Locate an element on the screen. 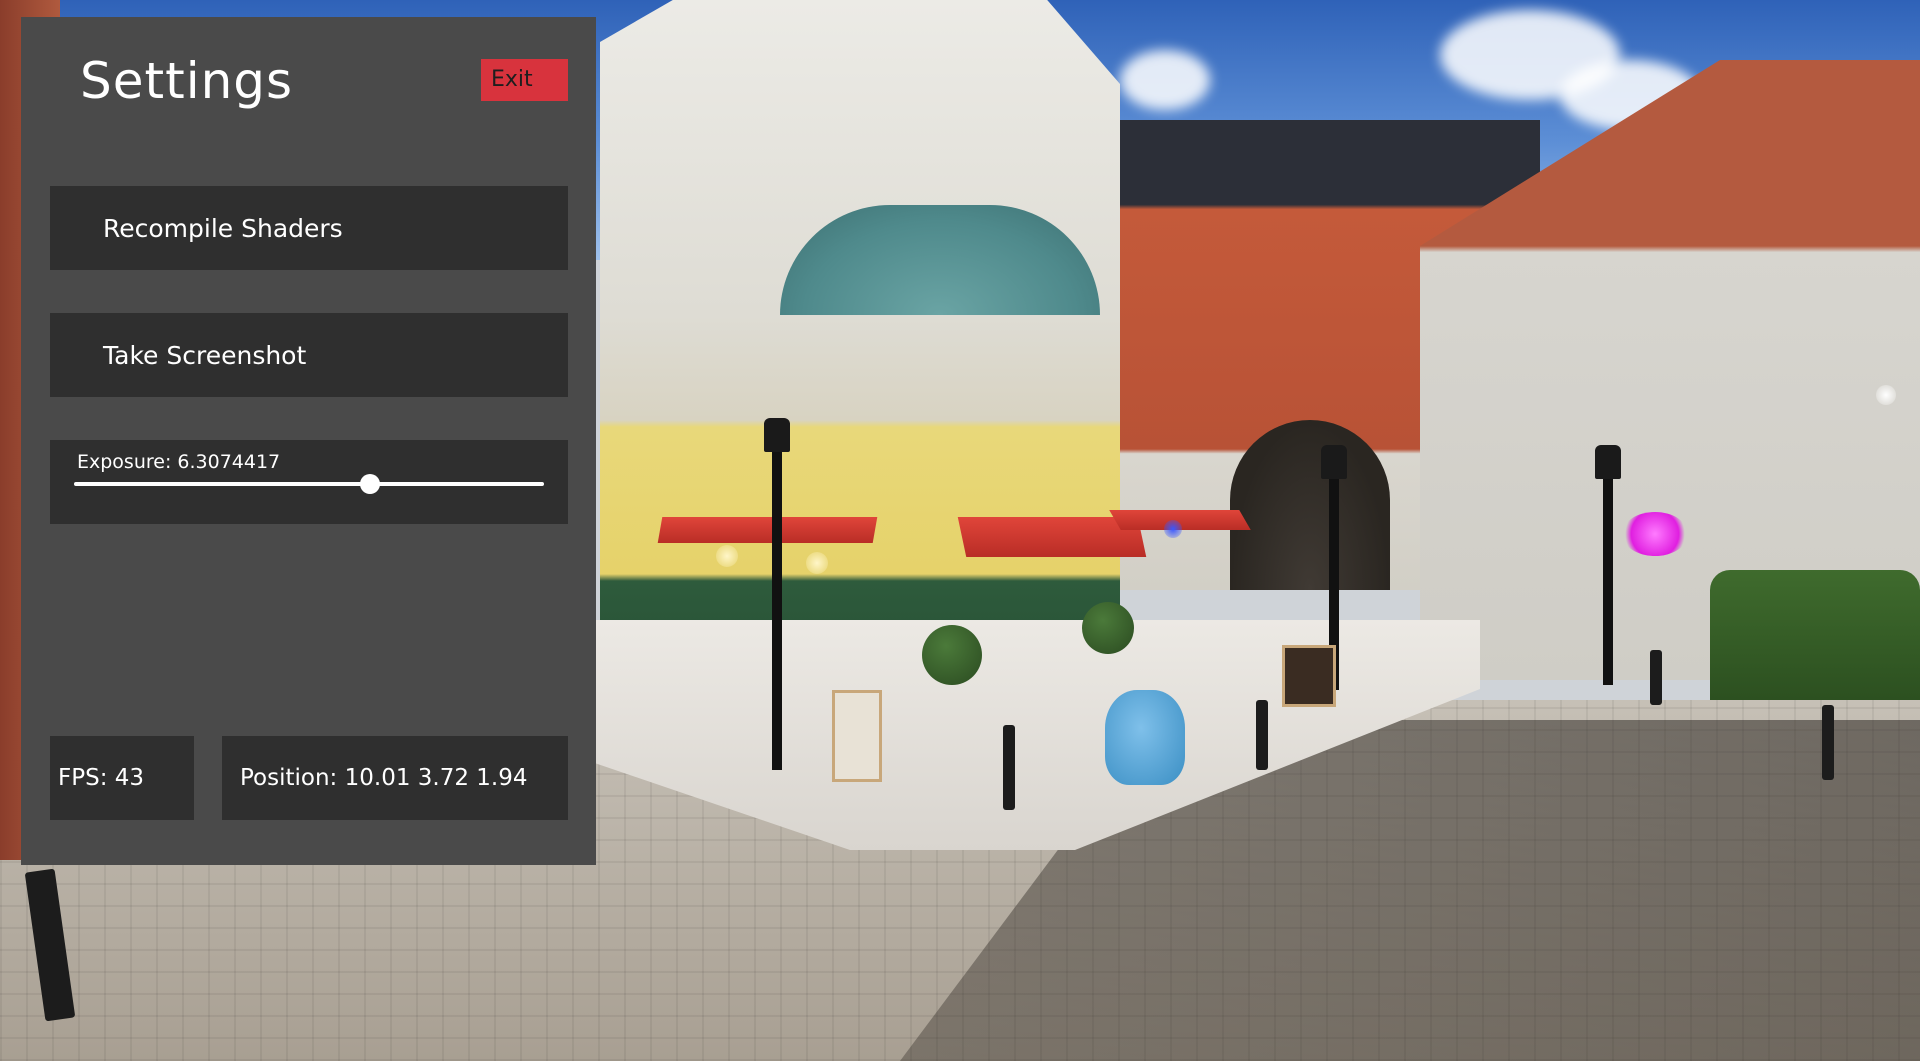 The image size is (1920, 1061). settings-title: Settings is located at coordinates (187, 81).